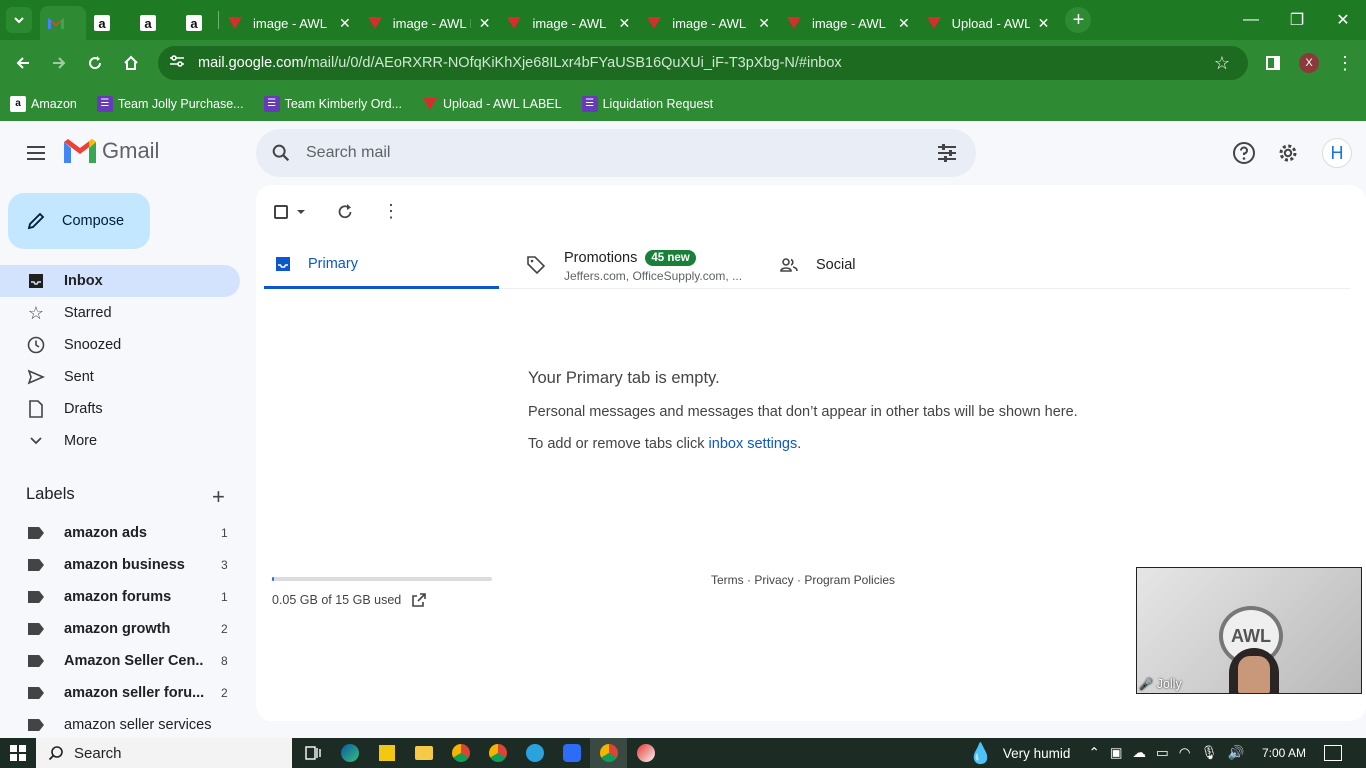  I want to click on minimize-button: —, so click(1251, 20).